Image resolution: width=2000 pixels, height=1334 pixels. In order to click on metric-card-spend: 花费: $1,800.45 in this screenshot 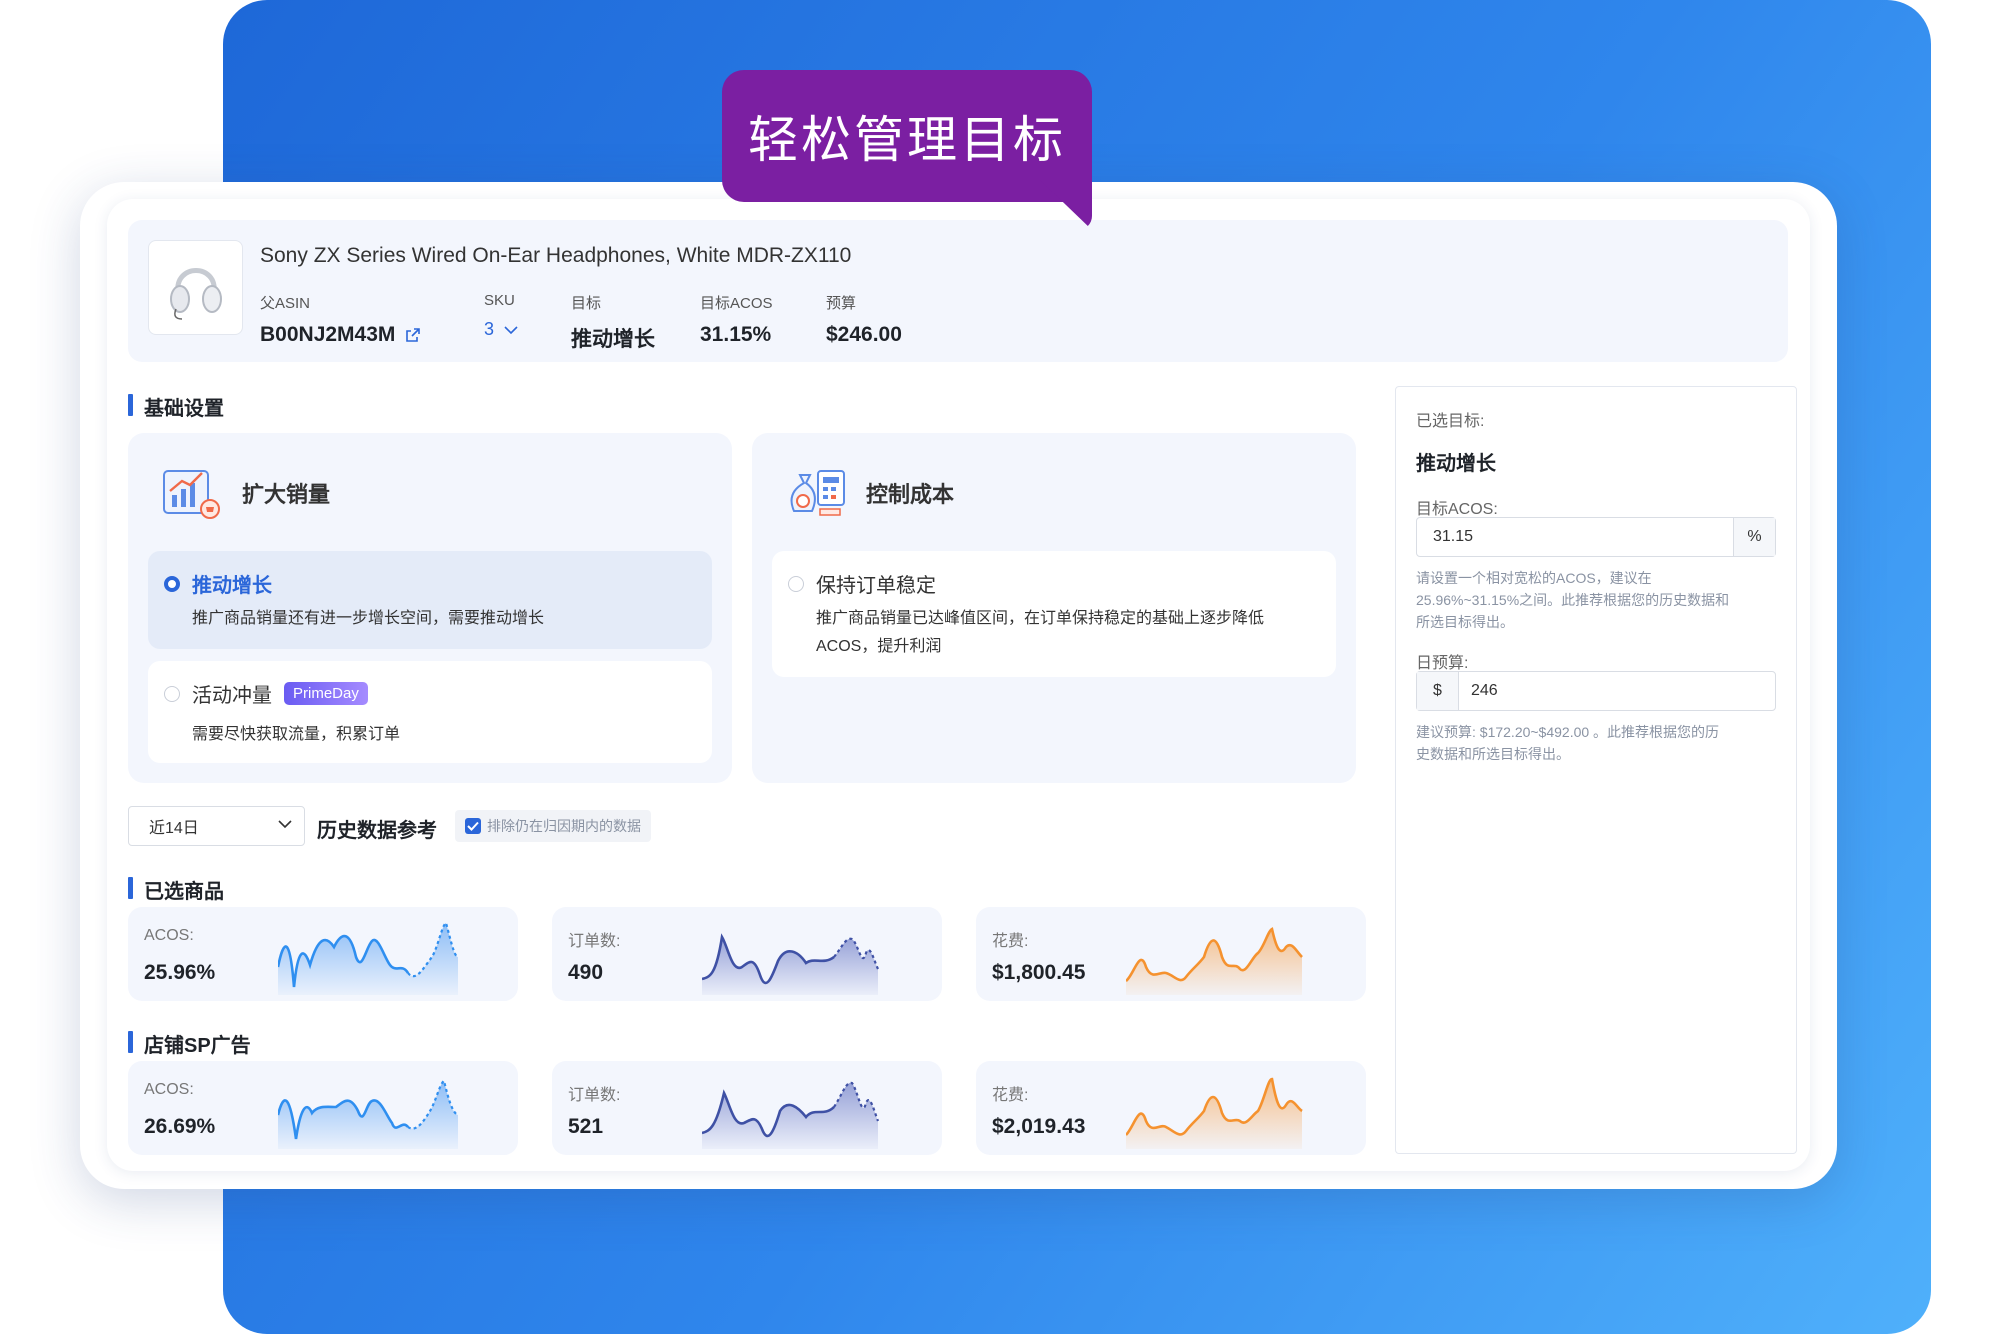, I will do `click(1171, 954)`.